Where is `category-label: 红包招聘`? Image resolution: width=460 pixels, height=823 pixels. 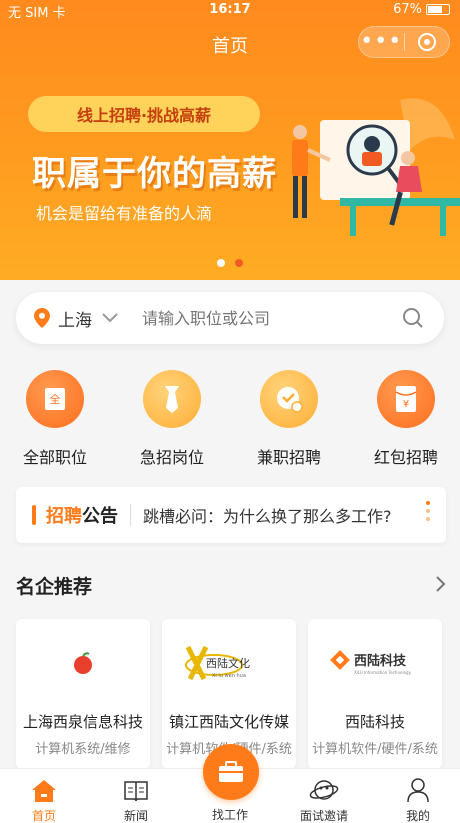
category-label: 红包招聘 is located at coordinates (405, 457).